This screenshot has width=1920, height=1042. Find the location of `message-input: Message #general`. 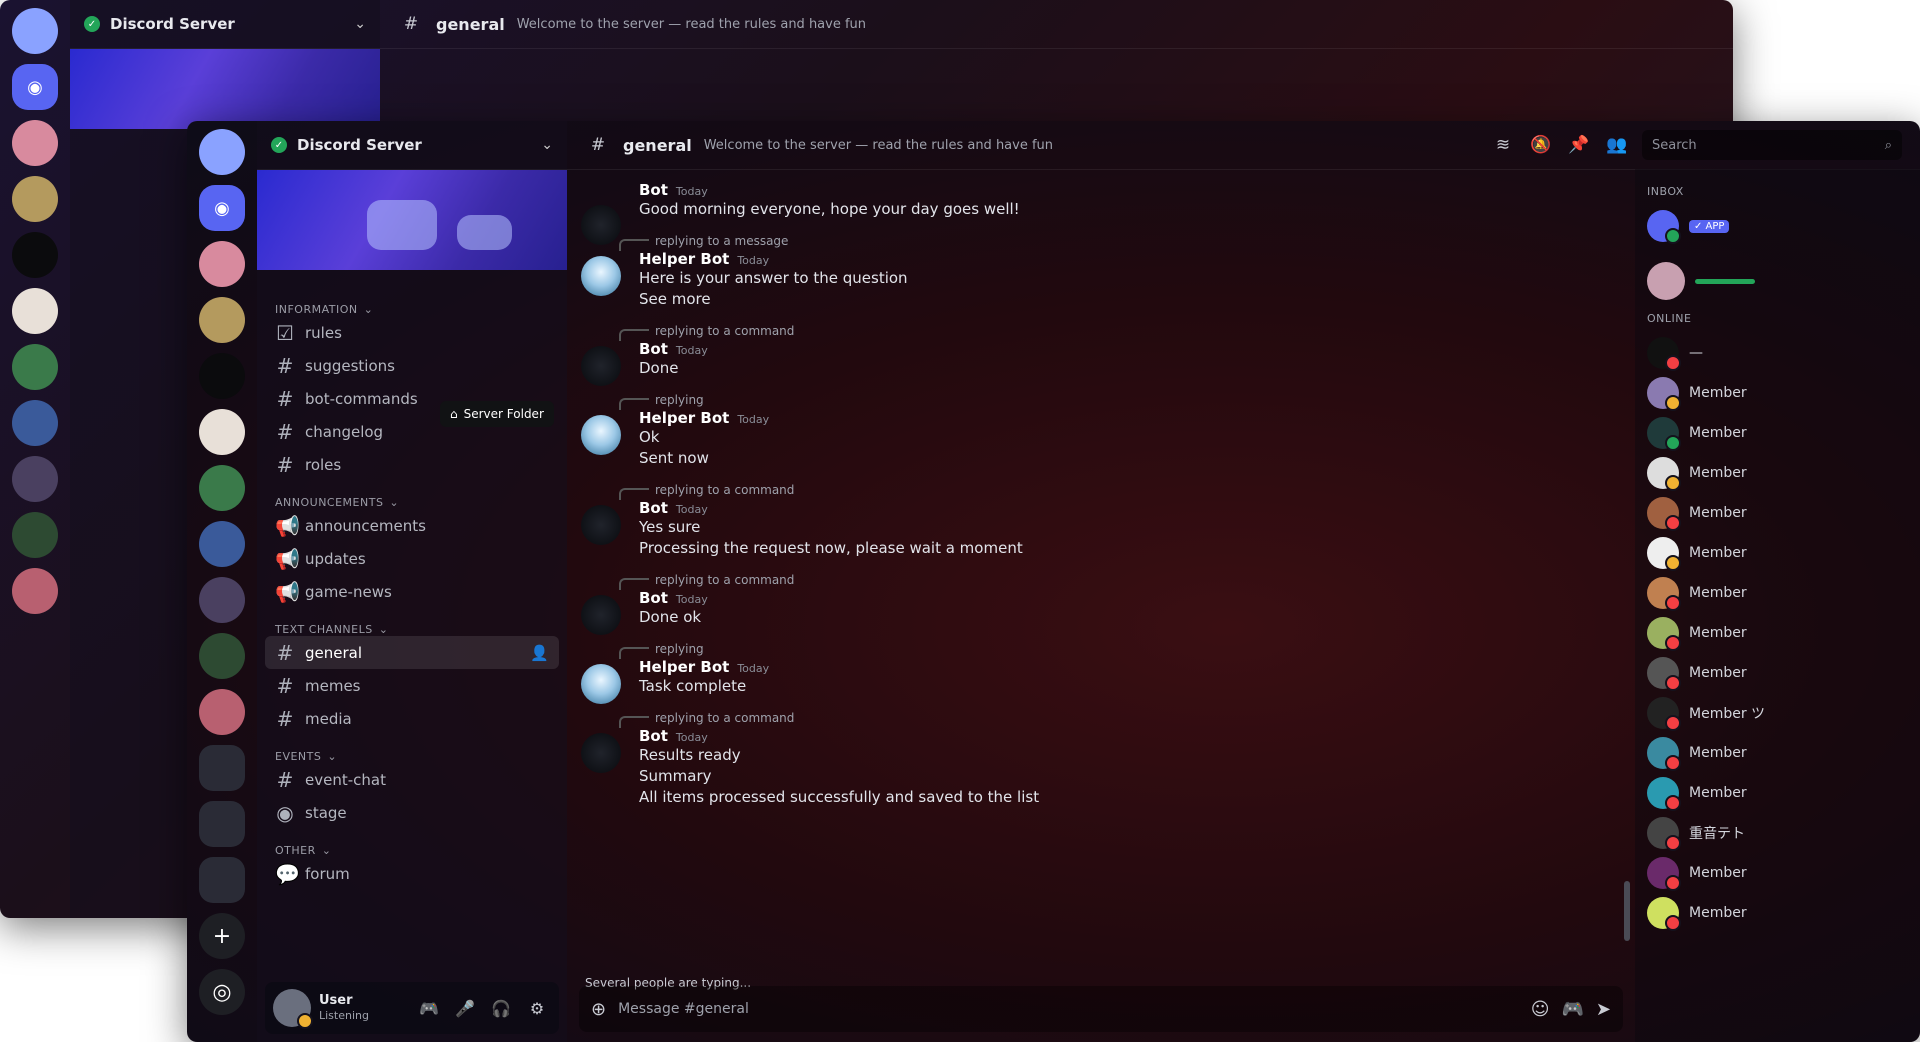

message-input: Message #general is located at coordinates (1068, 1009).